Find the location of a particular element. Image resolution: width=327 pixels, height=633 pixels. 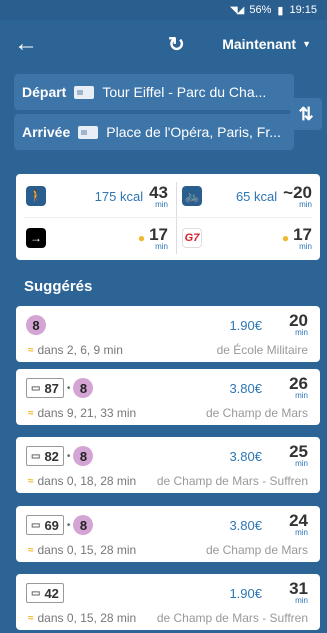

g7-minutes: 17 is located at coordinates (302, 234).